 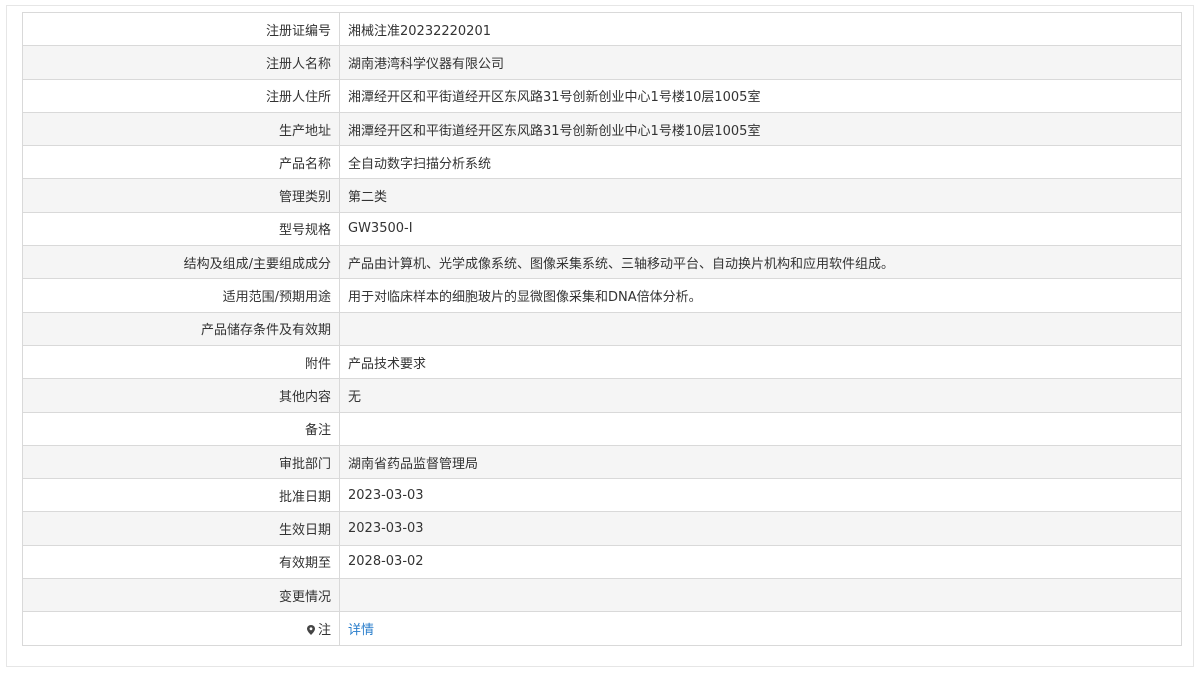 What do you see at coordinates (760, 29) in the screenshot?
I see `row-value-registration-number: 湘械注准20232220201` at bounding box center [760, 29].